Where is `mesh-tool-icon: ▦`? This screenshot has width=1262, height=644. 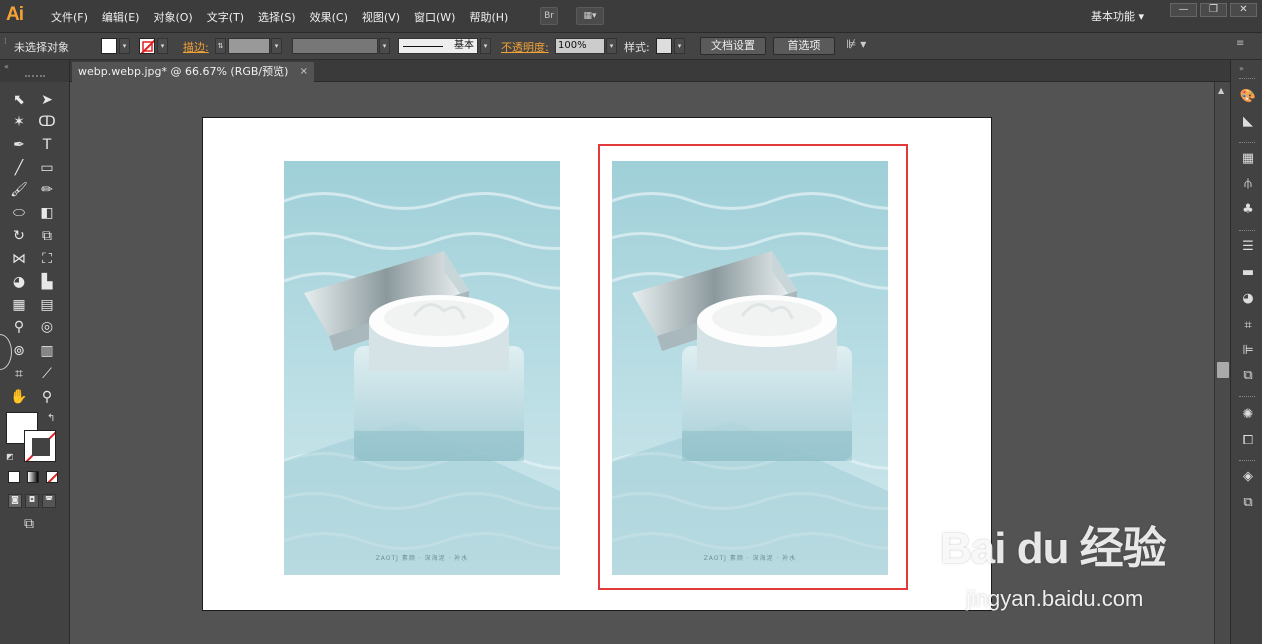
mesh-tool-icon: ▦ is located at coordinates (19, 305).